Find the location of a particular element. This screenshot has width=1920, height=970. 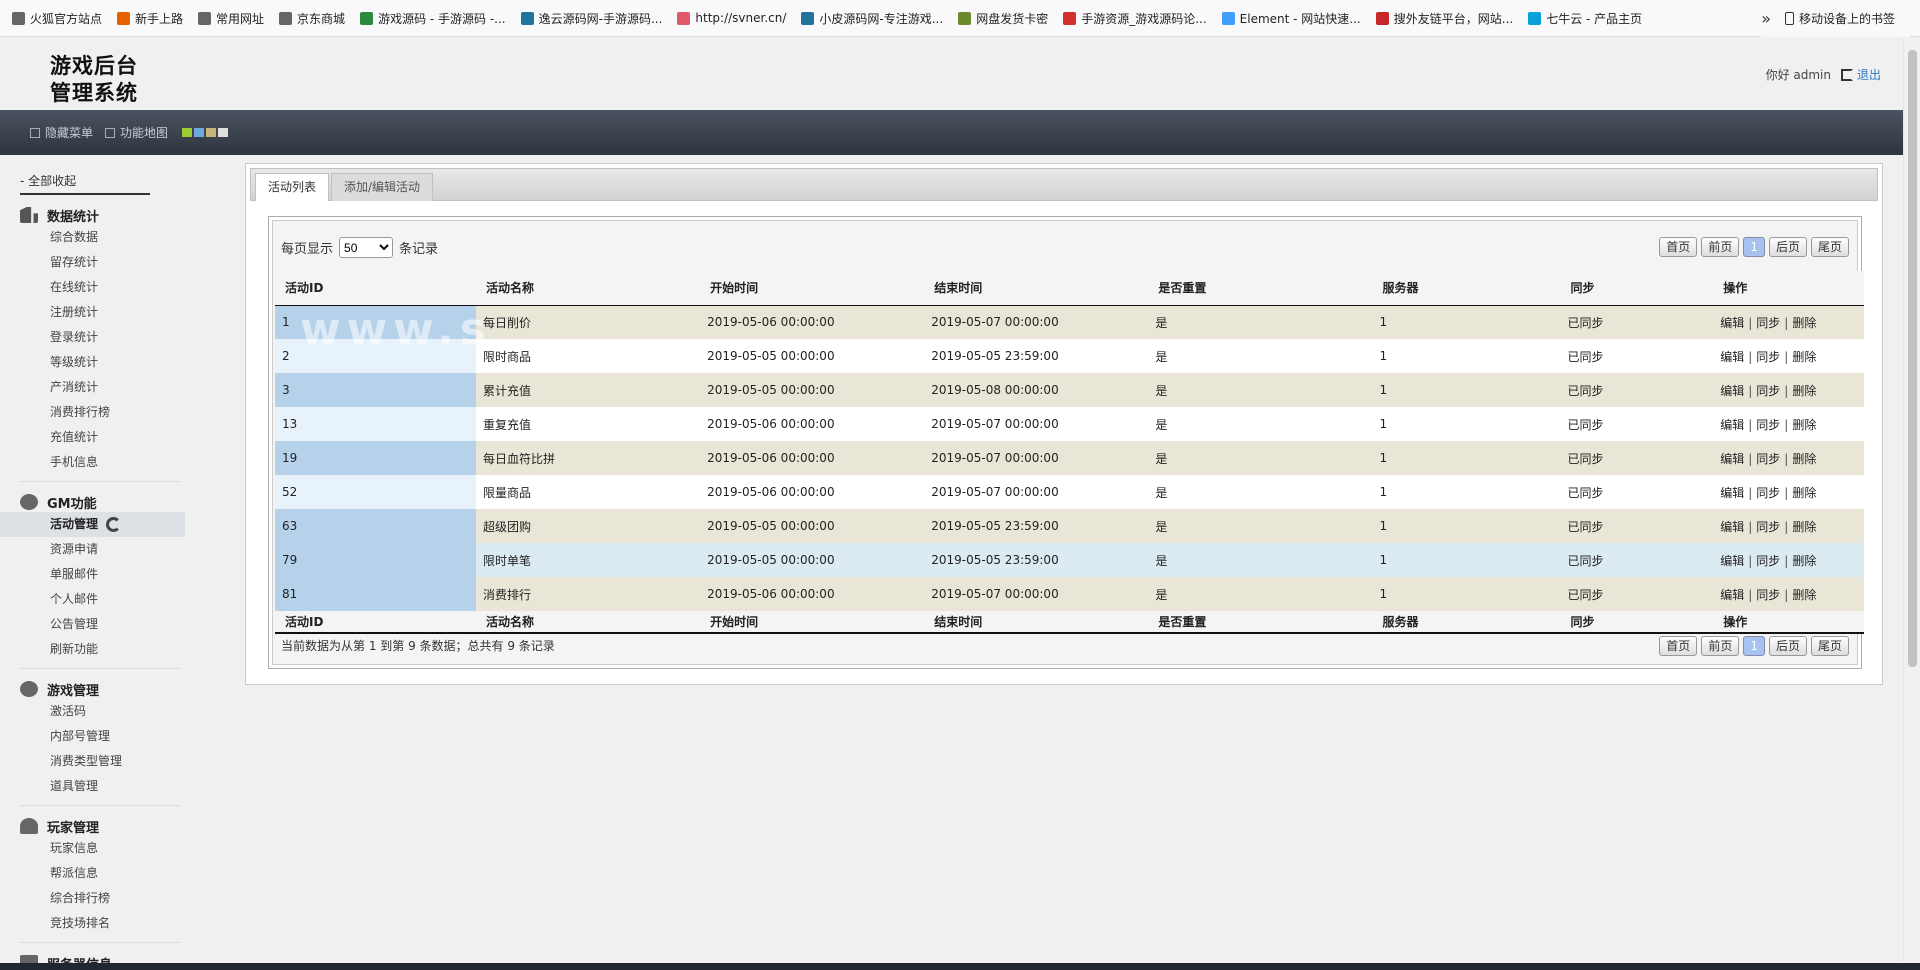

sidebar-item: 资源申请 is located at coordinates (92, 549).